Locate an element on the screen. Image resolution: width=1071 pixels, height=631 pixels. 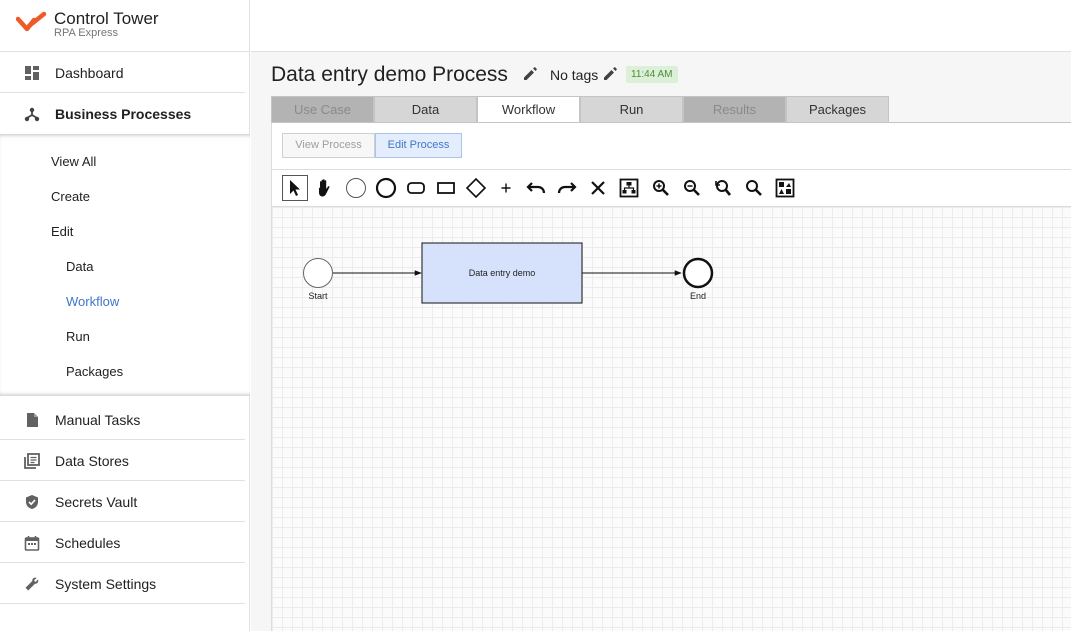
divider is located at coordinates (122, 603).